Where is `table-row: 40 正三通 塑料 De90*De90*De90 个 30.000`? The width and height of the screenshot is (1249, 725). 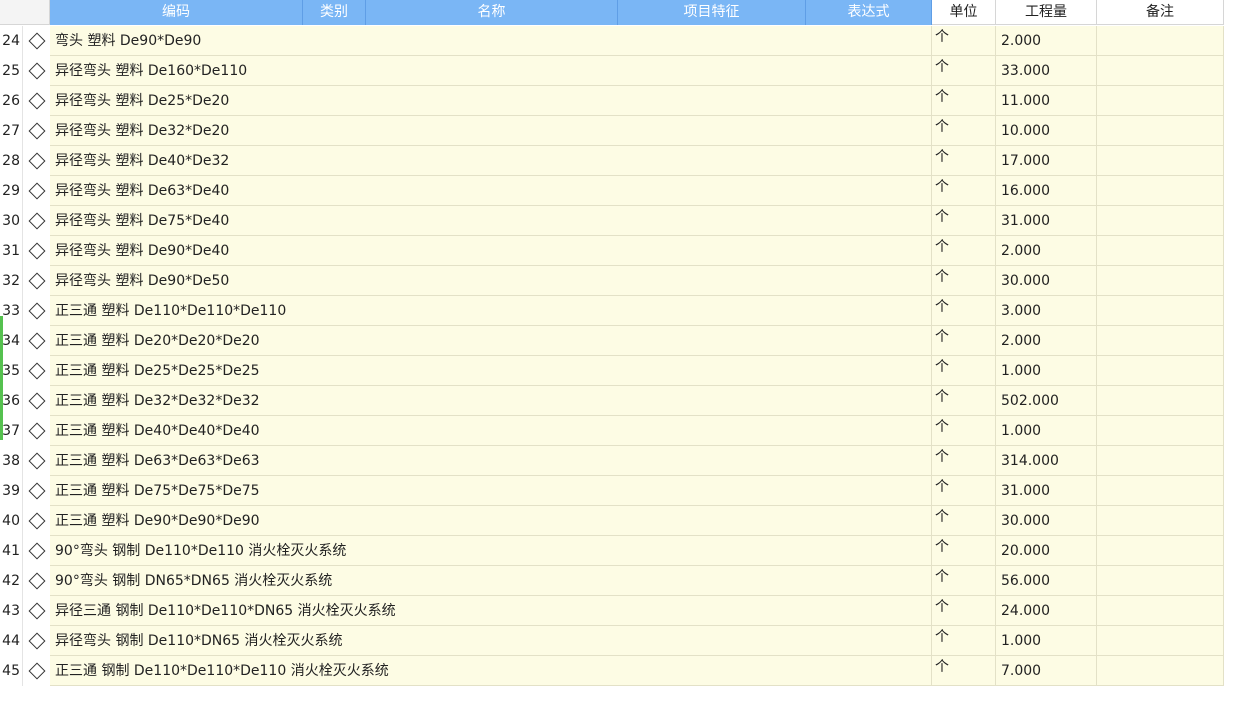 table-row: 40 正三通 塑料 De90*De90*De90 个 30.000 is located at coordinates (612, 521).